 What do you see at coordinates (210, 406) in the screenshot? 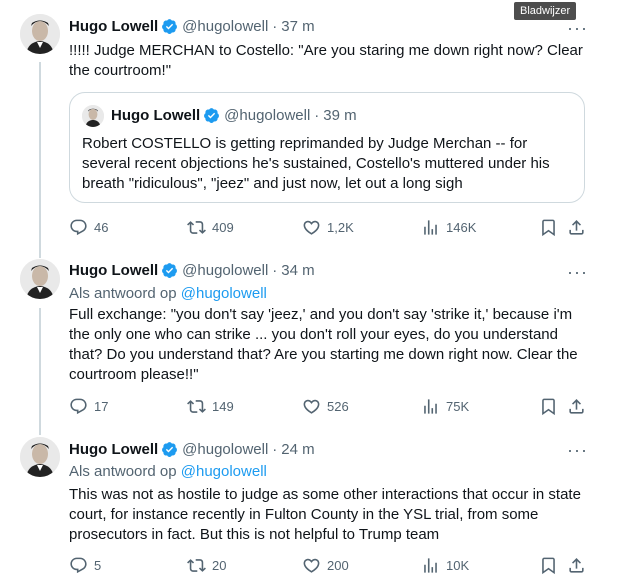
I see `repost-button: 149` at bounding box center [210, 406].